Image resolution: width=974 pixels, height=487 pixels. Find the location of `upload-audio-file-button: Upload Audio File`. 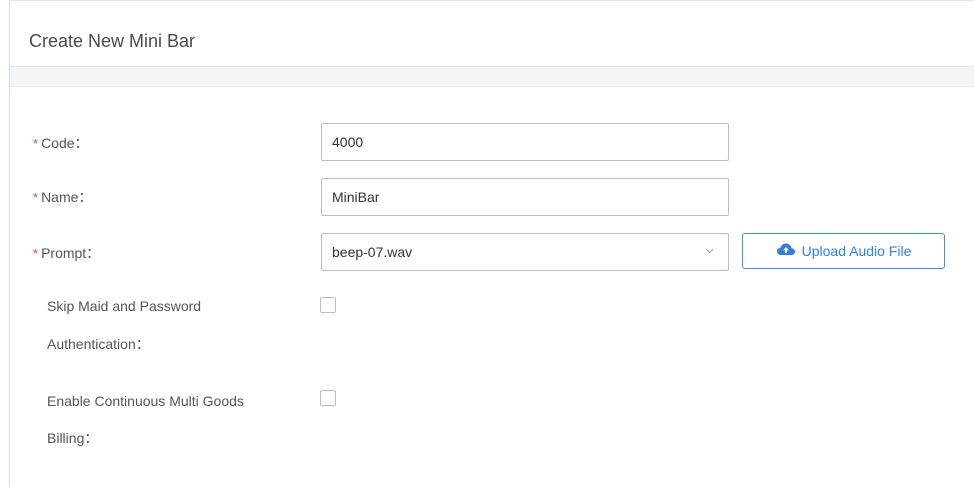

upload-audio-file-button: Upload Audio File is located at coordinates (843, 251).